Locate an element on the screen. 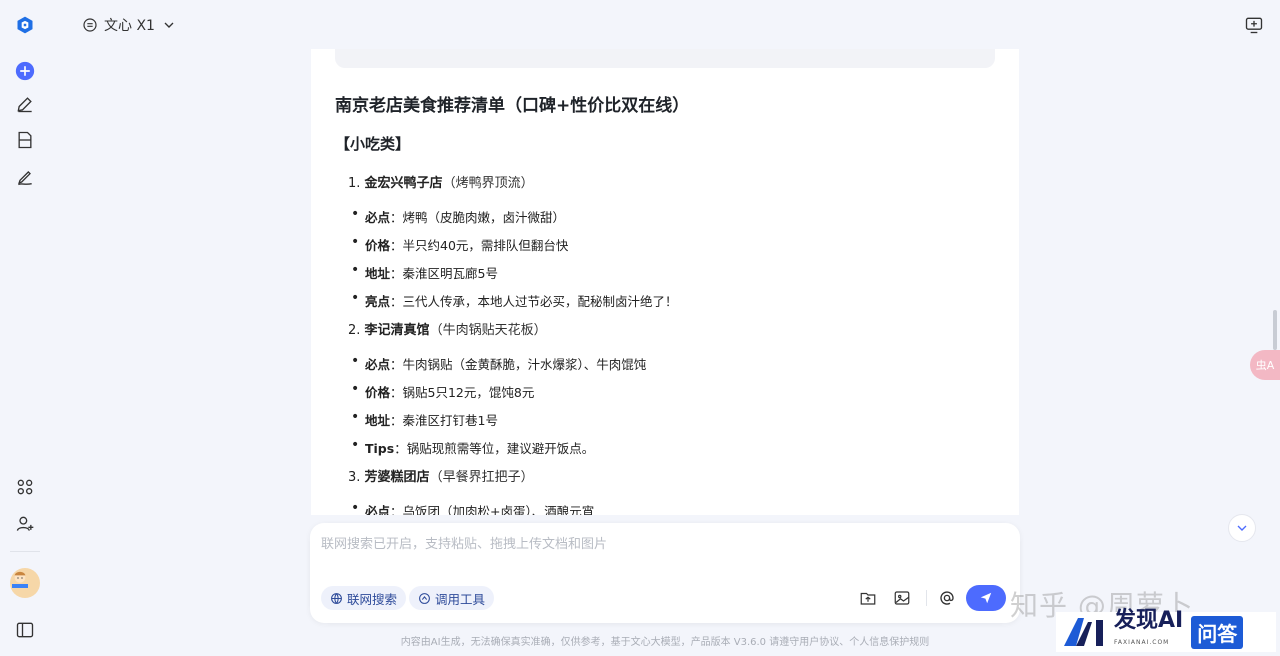 The height and width of the screenshot is (656, 1280). shop-item: 3. 芳婆糕团店（早餐界扛把子） is located at coordinates (441, 477).